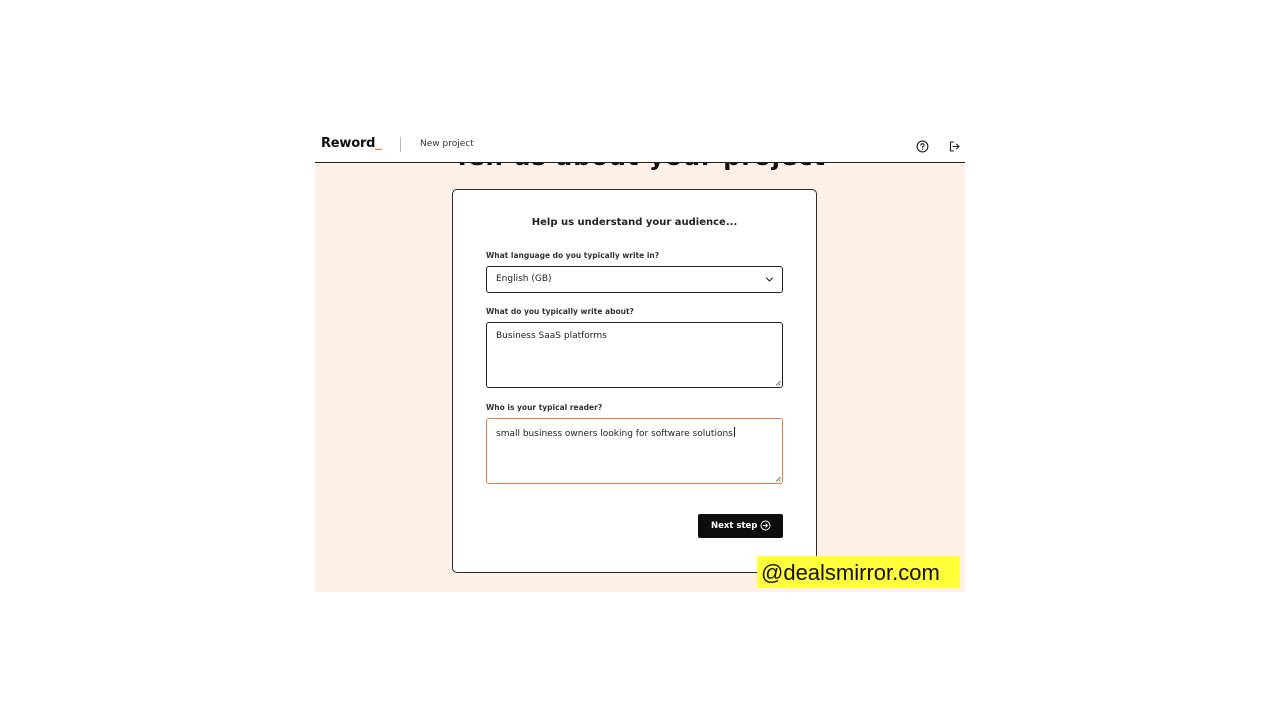 Image resolution: width=1280 pixels, height=720 pixels. I want to click on reword-logo: Reword_, so click(351, 143).